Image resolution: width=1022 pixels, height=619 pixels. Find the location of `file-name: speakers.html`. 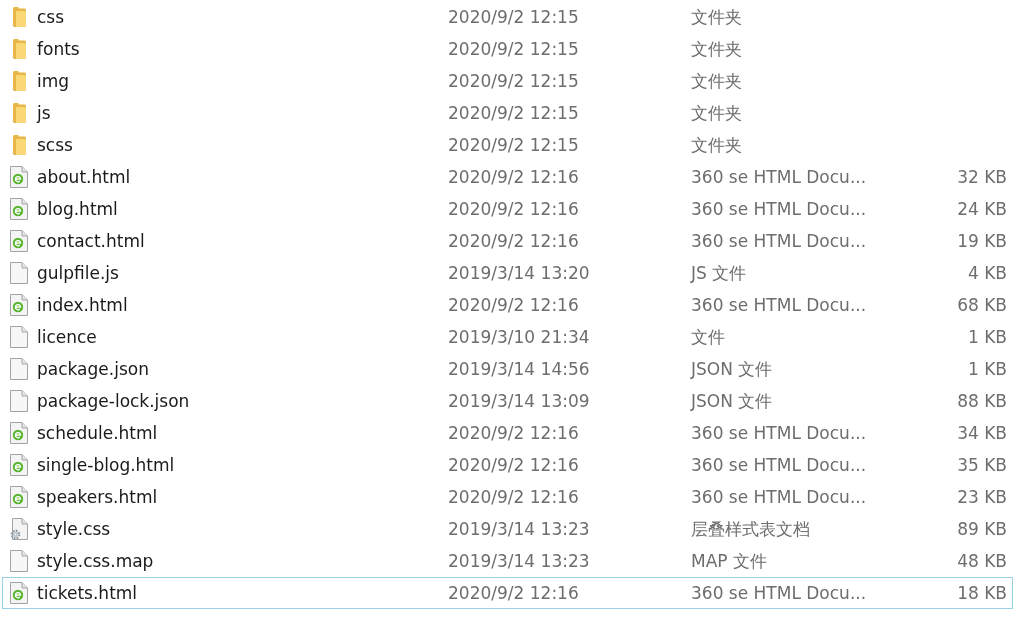

file-name: speakers.html is located at coordinates (97, 497).